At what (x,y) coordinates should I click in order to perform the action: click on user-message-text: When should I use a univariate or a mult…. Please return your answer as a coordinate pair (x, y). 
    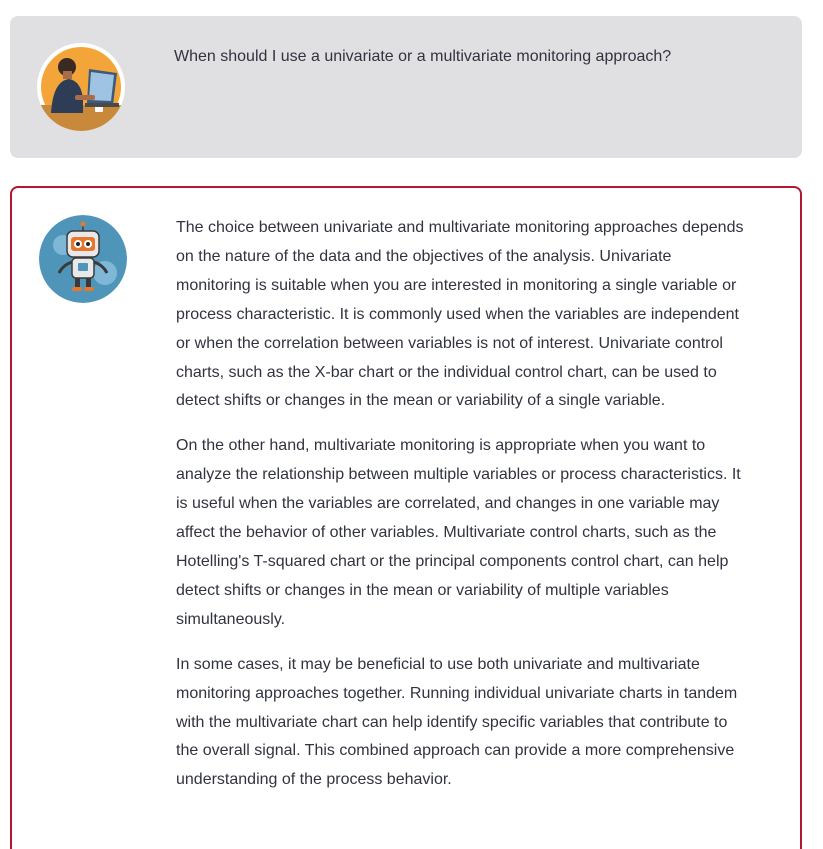
    Looking at the image, I should click on (423, 56).